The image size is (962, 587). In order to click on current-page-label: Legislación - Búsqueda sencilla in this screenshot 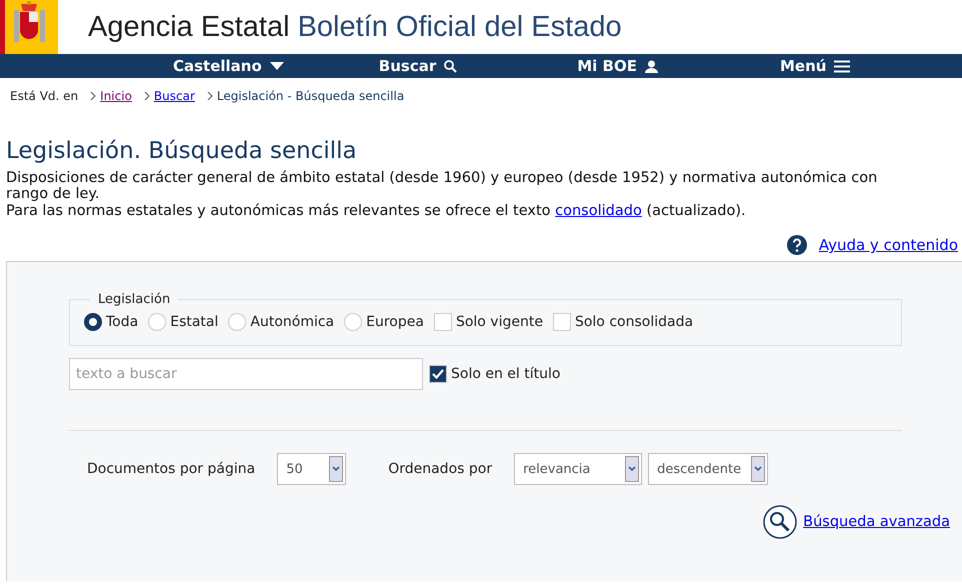, I will do `click(310, 96)`.